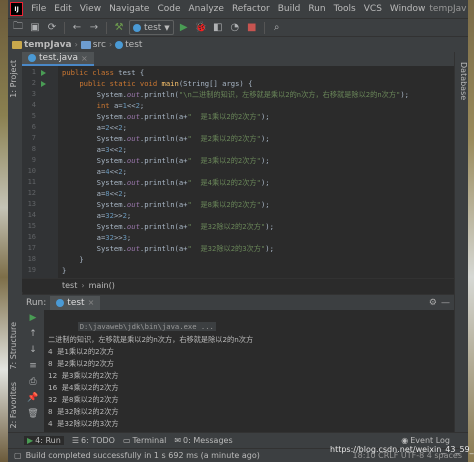 This screenshot has width=474, height=462. I want to click on sync-icon: ⟳, so click(52, 28).